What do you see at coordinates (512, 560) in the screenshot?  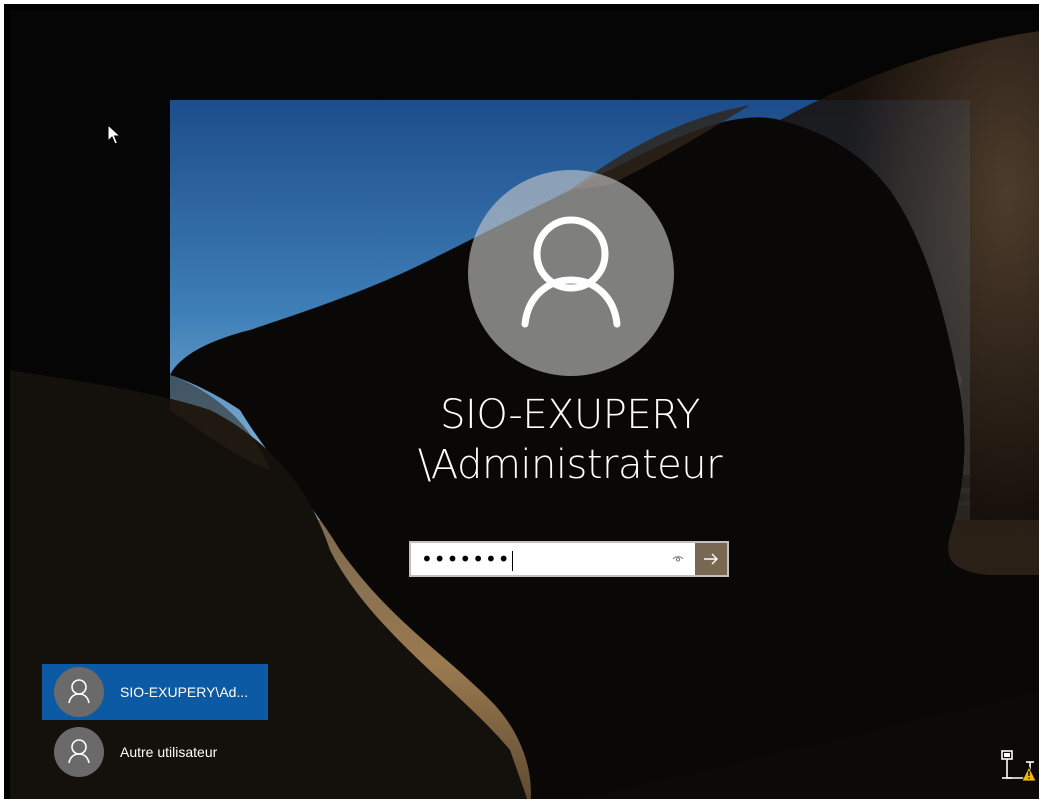 I see `text-caret` at bounding box center [512, 560].